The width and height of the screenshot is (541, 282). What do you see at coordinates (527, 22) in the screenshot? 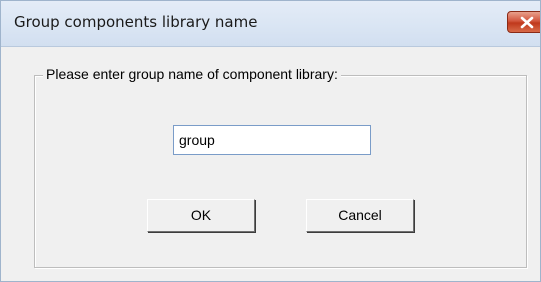
I see `close-icon` at bounding box center [527, 22].